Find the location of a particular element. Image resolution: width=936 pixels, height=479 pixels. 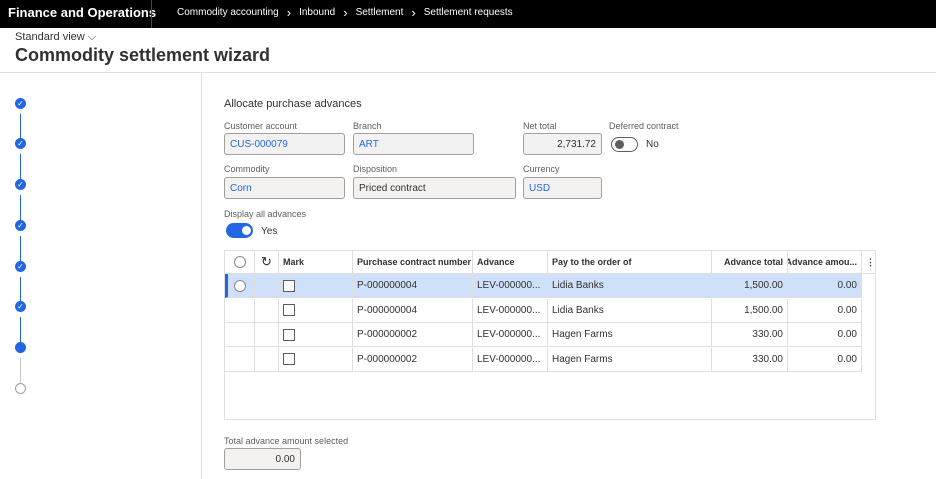

more-options-icon: ⋮ is located at coordinates (868, 262).